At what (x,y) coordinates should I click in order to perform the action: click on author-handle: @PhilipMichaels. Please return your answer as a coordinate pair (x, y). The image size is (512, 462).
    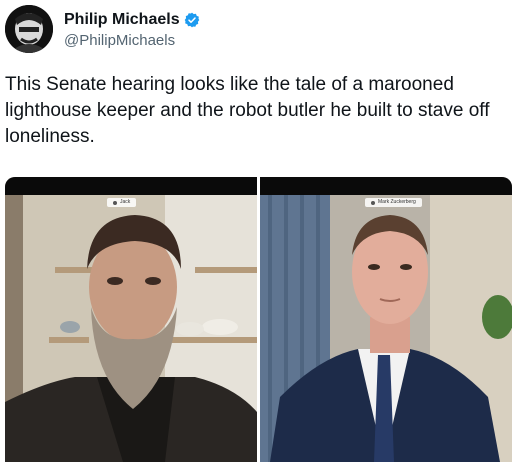
    Looking at the image, I should click on (119, 40).